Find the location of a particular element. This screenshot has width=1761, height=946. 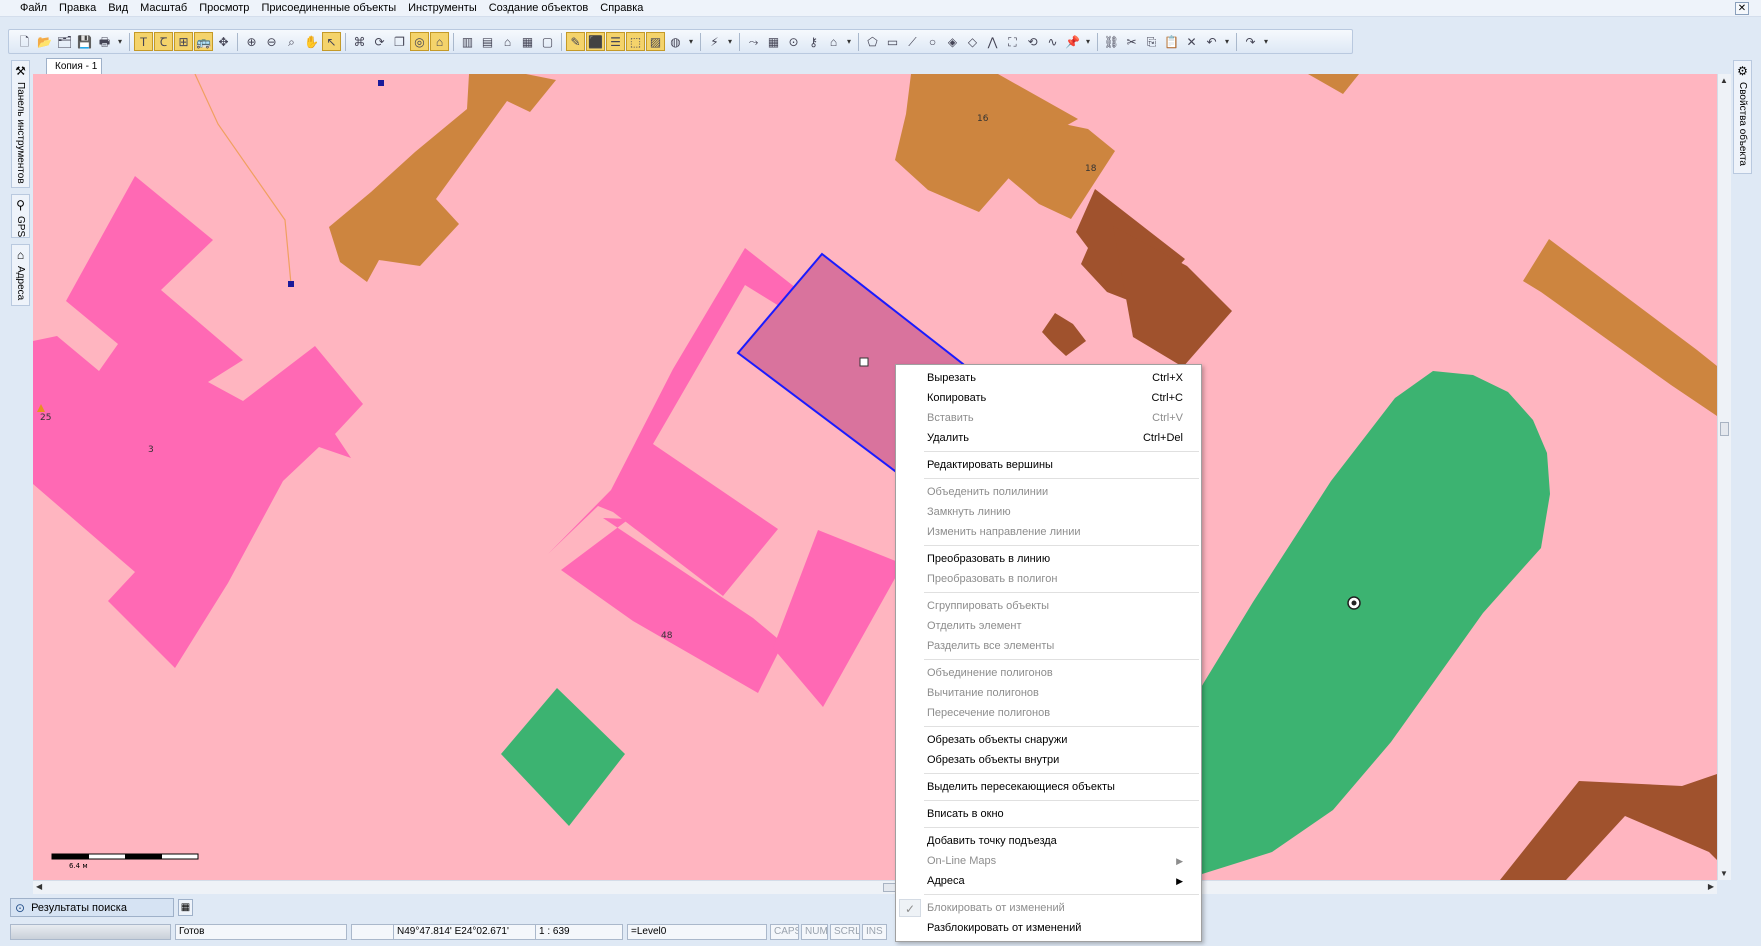

binoculars-icon: ⊙ is located at coordinates (793, 41).